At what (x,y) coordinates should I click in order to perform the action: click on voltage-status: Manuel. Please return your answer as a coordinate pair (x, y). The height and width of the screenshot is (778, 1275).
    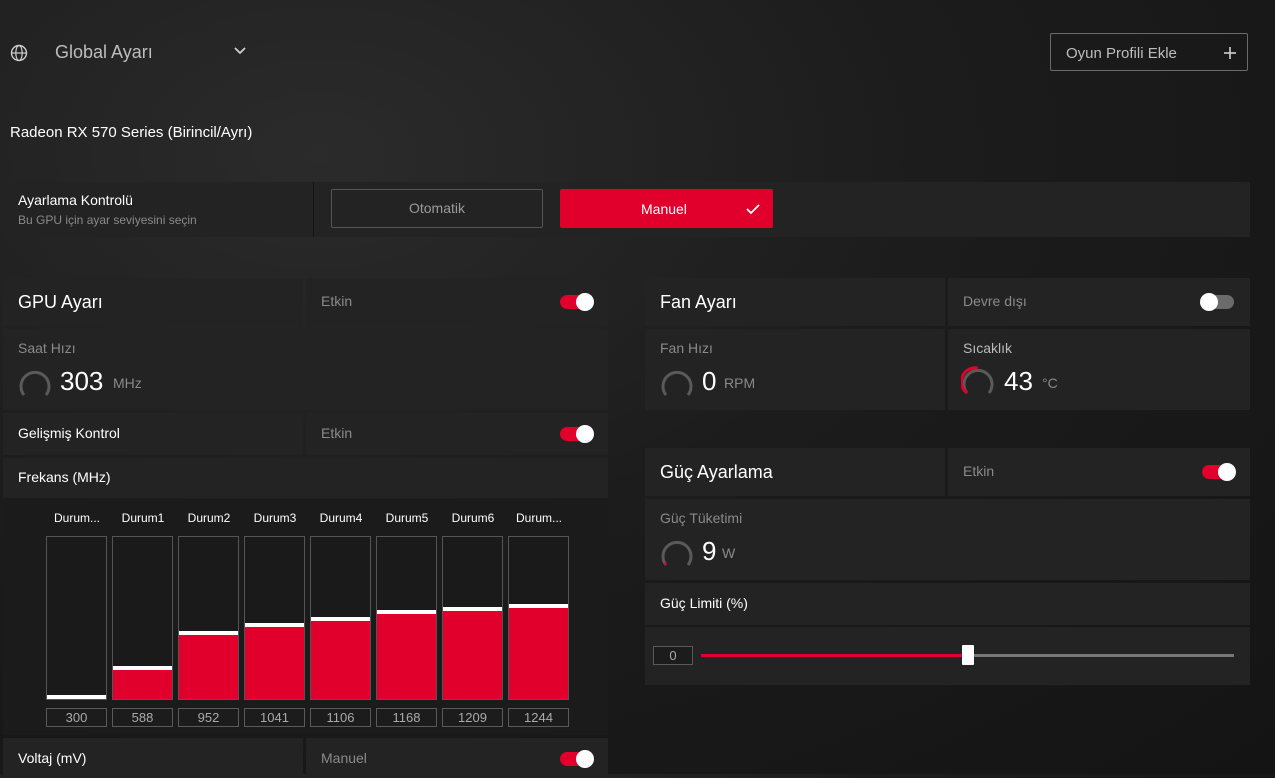
    Looking at the image, I should click on (344, 758).